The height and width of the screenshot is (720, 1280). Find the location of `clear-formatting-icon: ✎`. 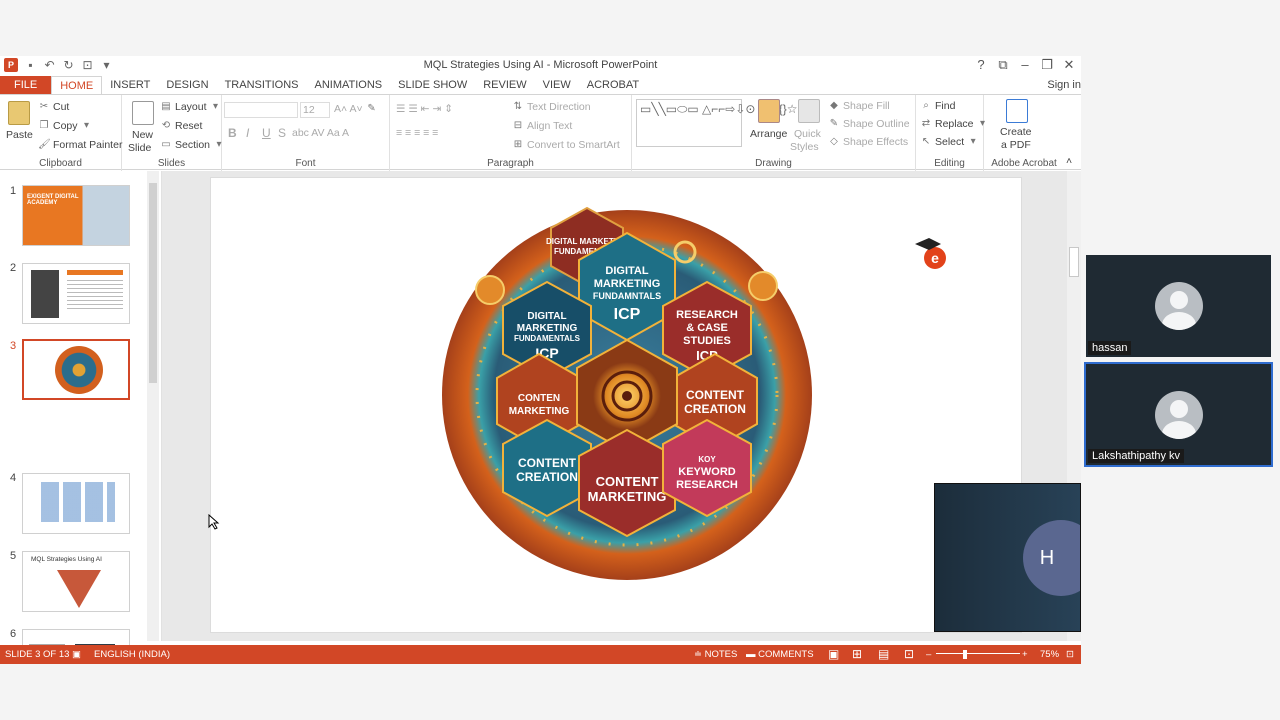

clear-formatting-icon: ✎ is located at coordinates (371, 108).